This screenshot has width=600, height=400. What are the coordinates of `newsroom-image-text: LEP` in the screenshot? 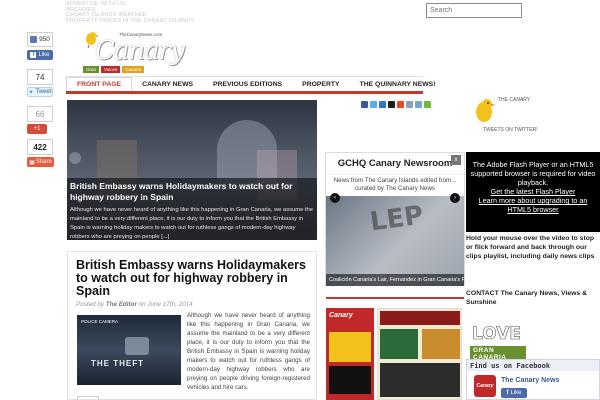 It's located at (397, 219).